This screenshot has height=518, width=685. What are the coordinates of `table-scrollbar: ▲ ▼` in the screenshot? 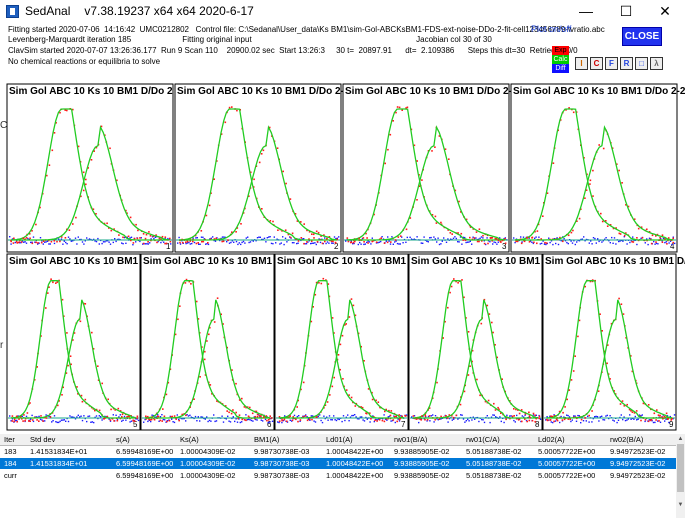 It's located at (680, 476).